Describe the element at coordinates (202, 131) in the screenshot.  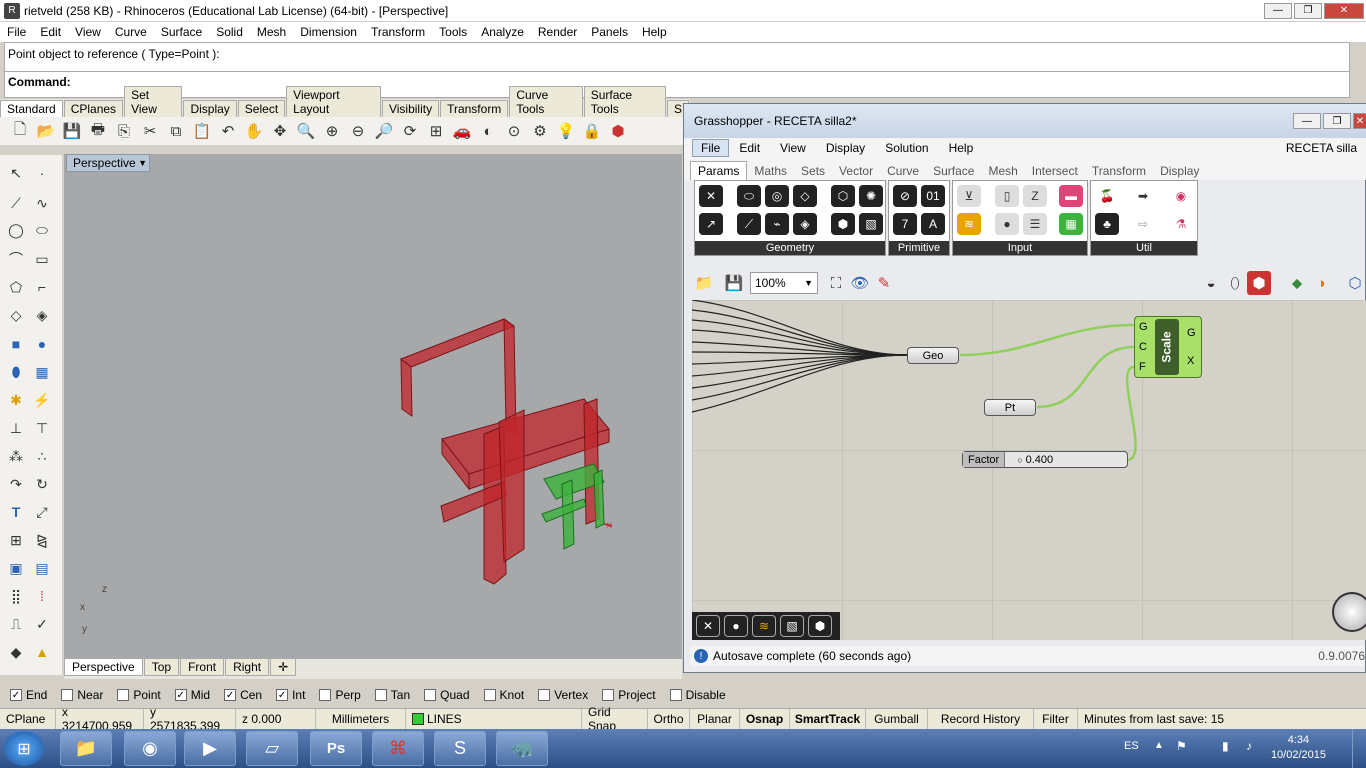
I see `paste-icon: 📋` at that location.